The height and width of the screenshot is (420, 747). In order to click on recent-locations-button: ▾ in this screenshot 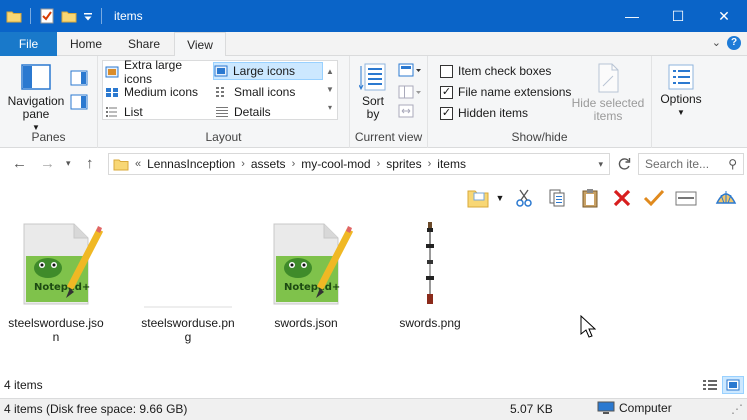, I will do `click(68, 163)`.